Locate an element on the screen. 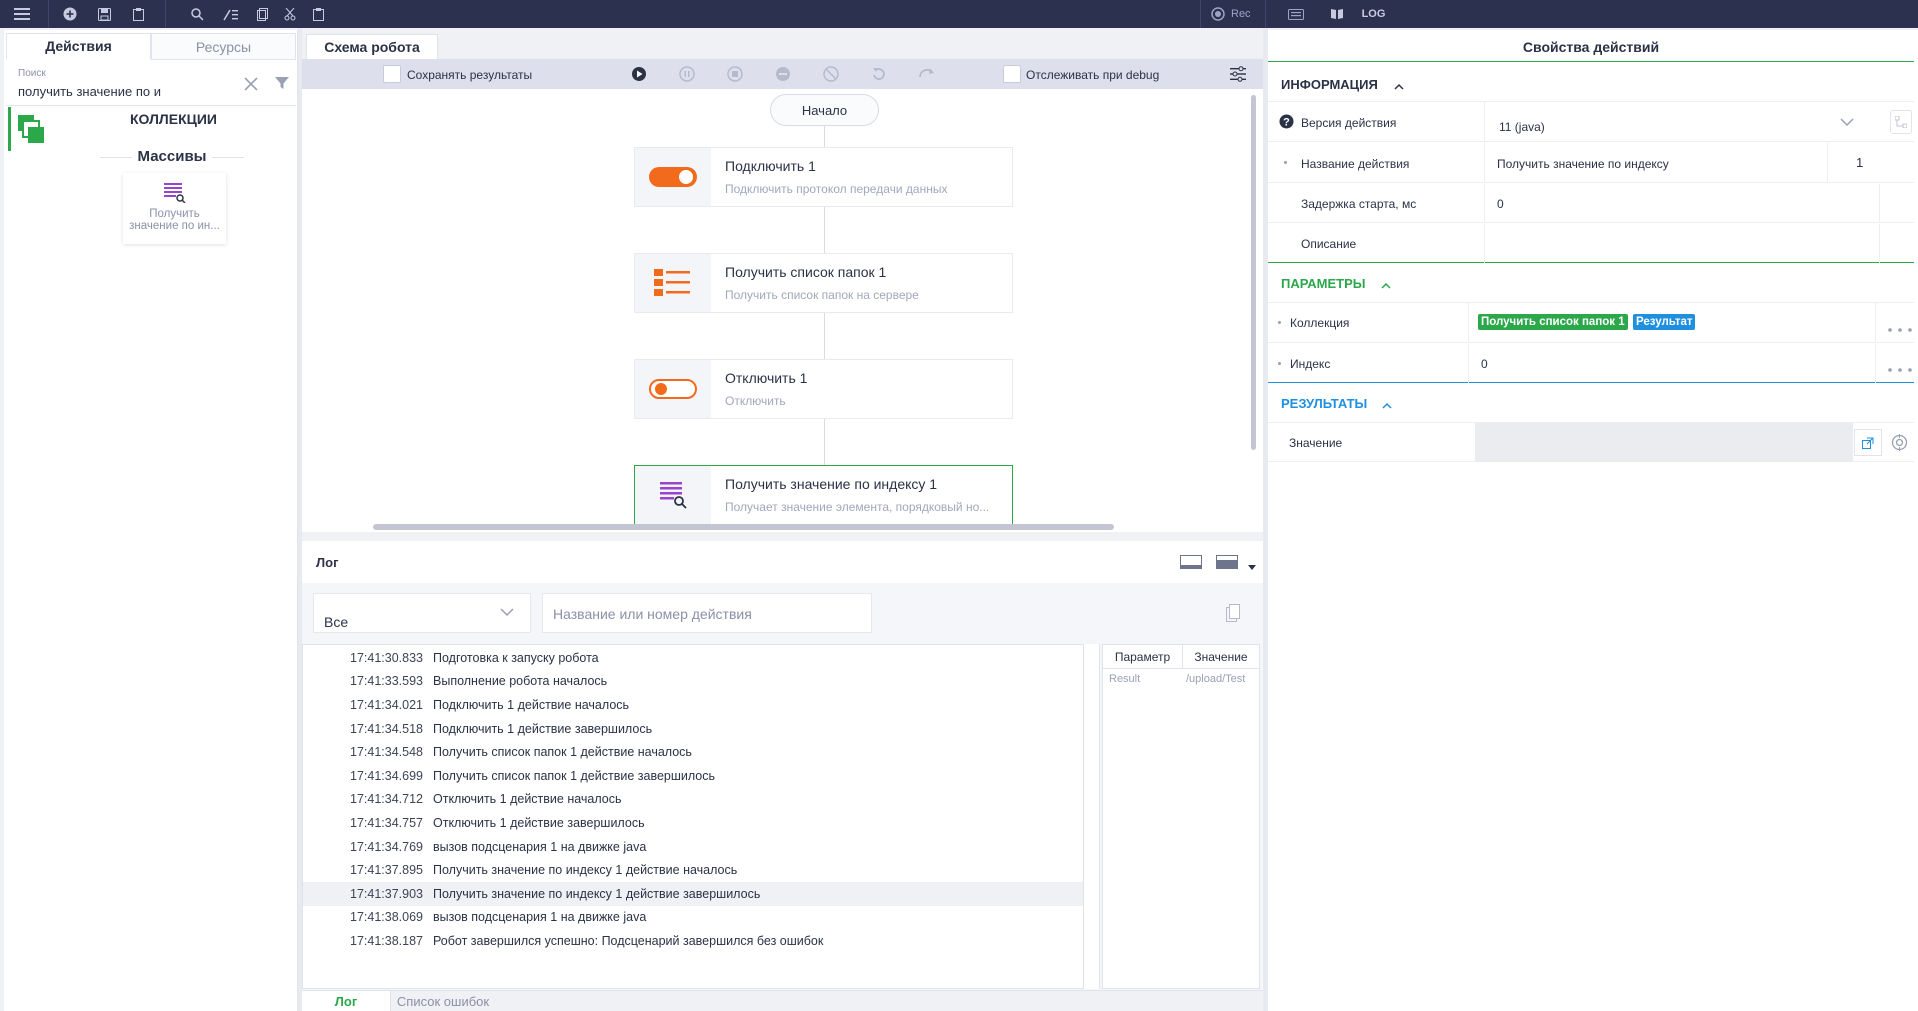 The height and width of the screenshot is (1011, 1918). keyboard-icon is located at coordinates (1295, 14).